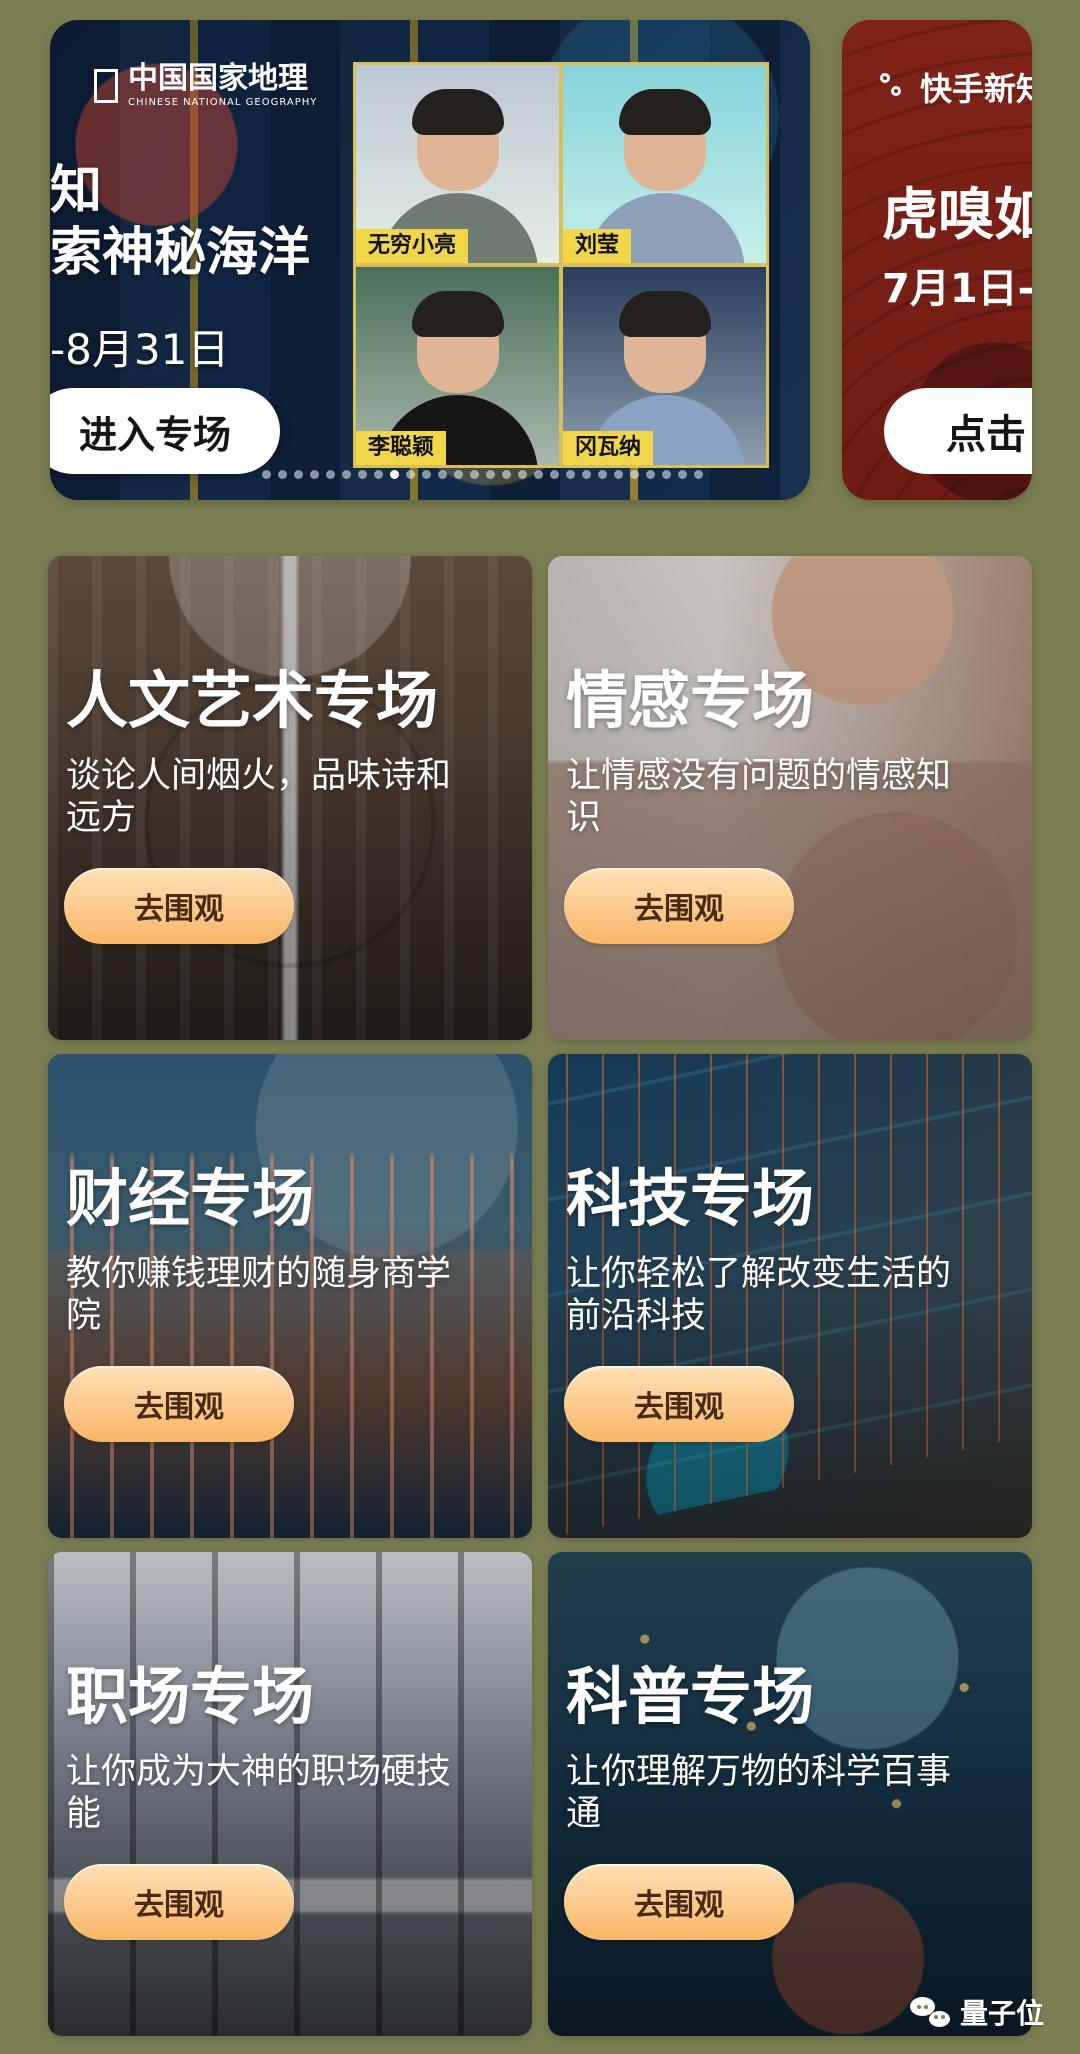 This screenshot has width=1080, height=2054. I want to click on card-subtitle: 让你理解万物的科学百事通, so click(759, 1792).